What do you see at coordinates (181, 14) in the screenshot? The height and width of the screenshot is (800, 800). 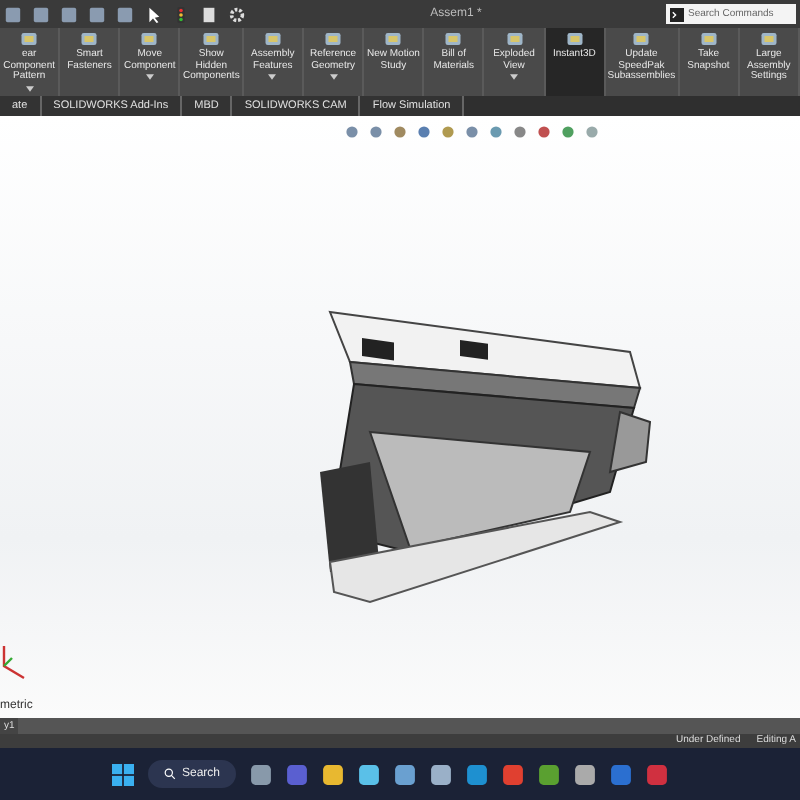 I see `traffic-light-icon` at bounding box center [181, 14].